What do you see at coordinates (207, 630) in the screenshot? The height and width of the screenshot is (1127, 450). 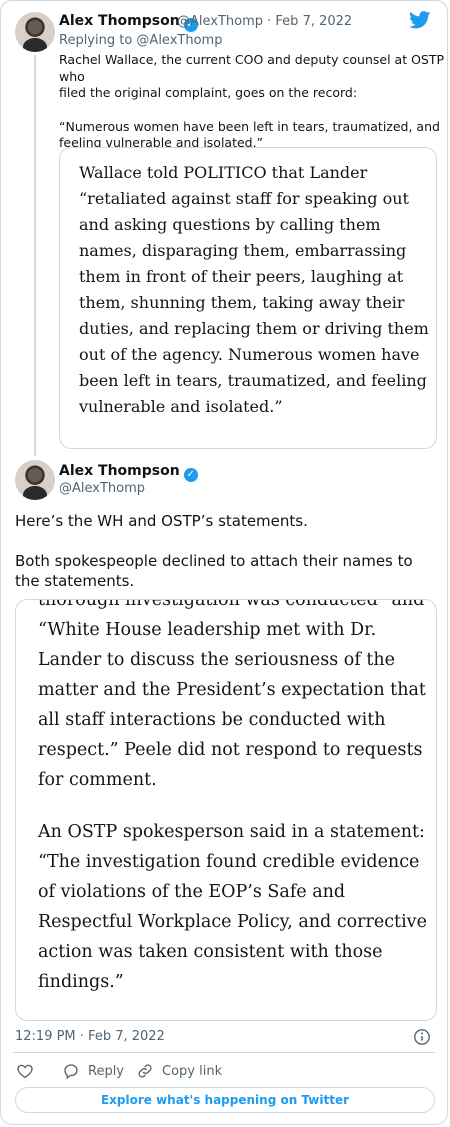 I see `image-text-line: “White House leadership met with Dr.` at bounding box center [207, 630].